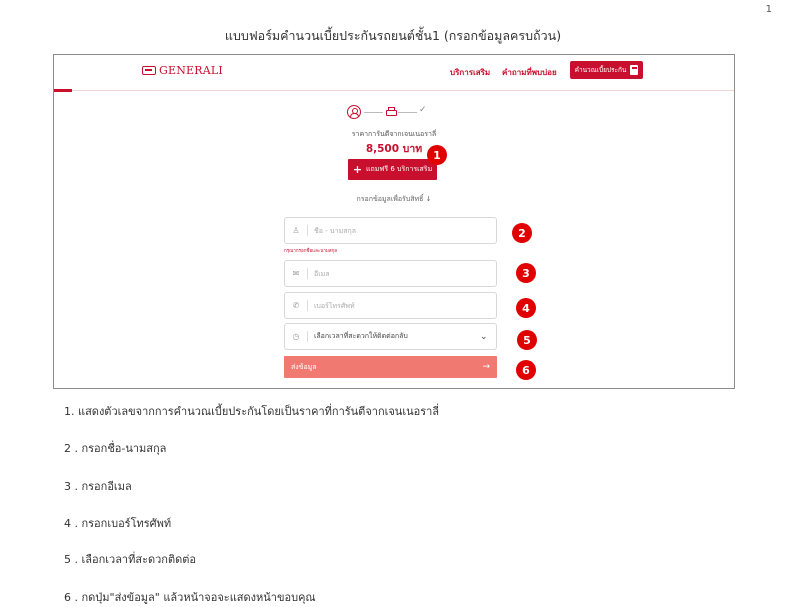 Image resolution: width=786 pixels, height=607 pixels. Describe the element at coordinates (361, 336) in the screenshot. I see `contact-time-value: เลือกเวลาที่สะดวกให้ติดต่อกลับ` at that location.